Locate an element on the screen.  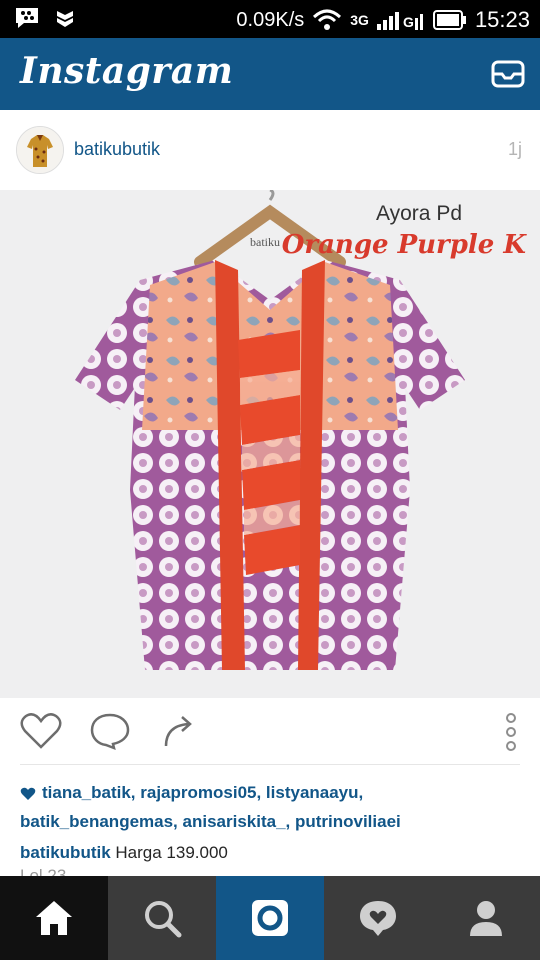
camera-icon is located at coordinates (270, 918).